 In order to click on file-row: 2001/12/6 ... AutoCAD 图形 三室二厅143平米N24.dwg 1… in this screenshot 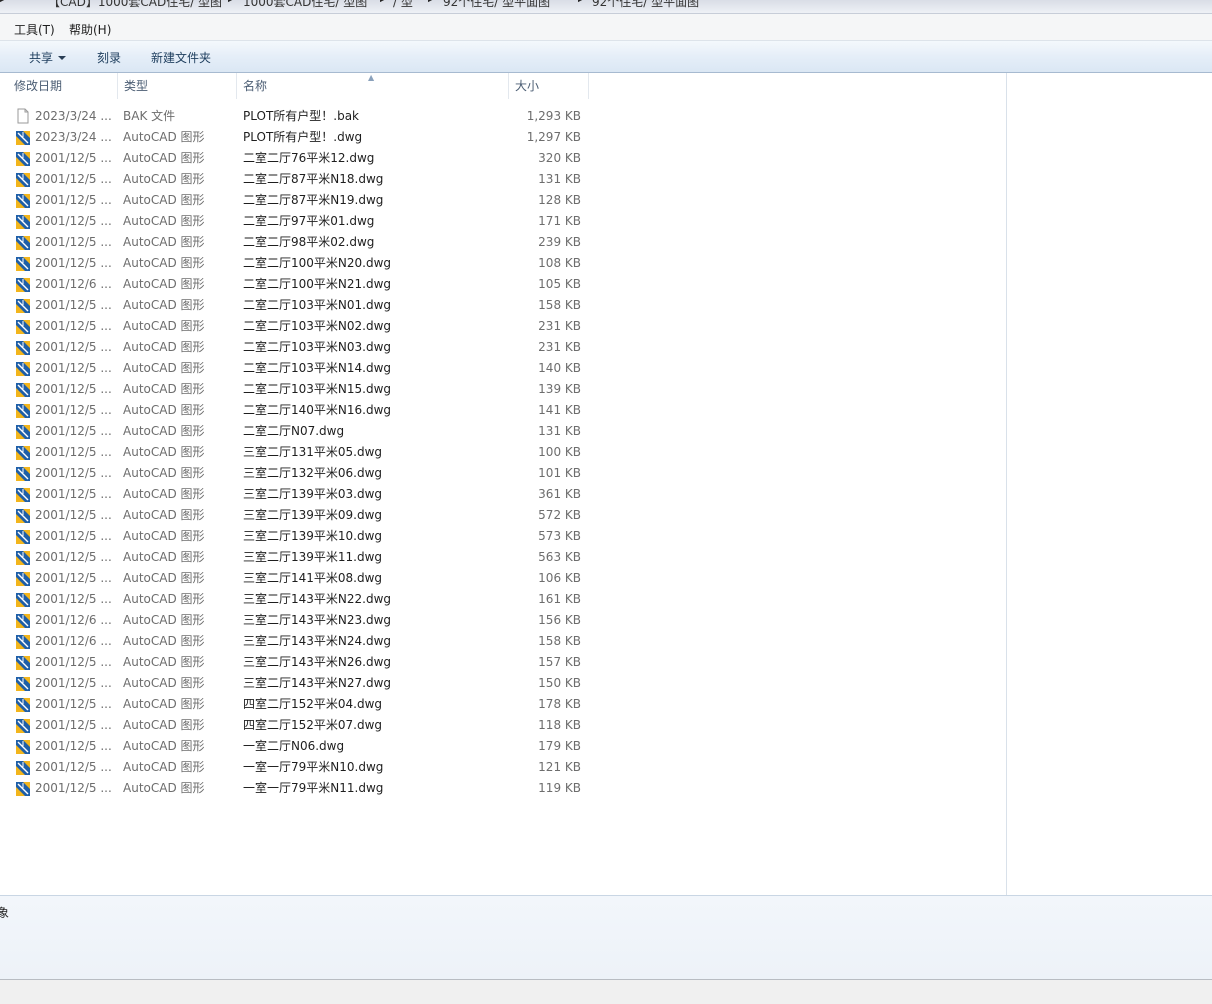, I will do `click(300, 641)`.